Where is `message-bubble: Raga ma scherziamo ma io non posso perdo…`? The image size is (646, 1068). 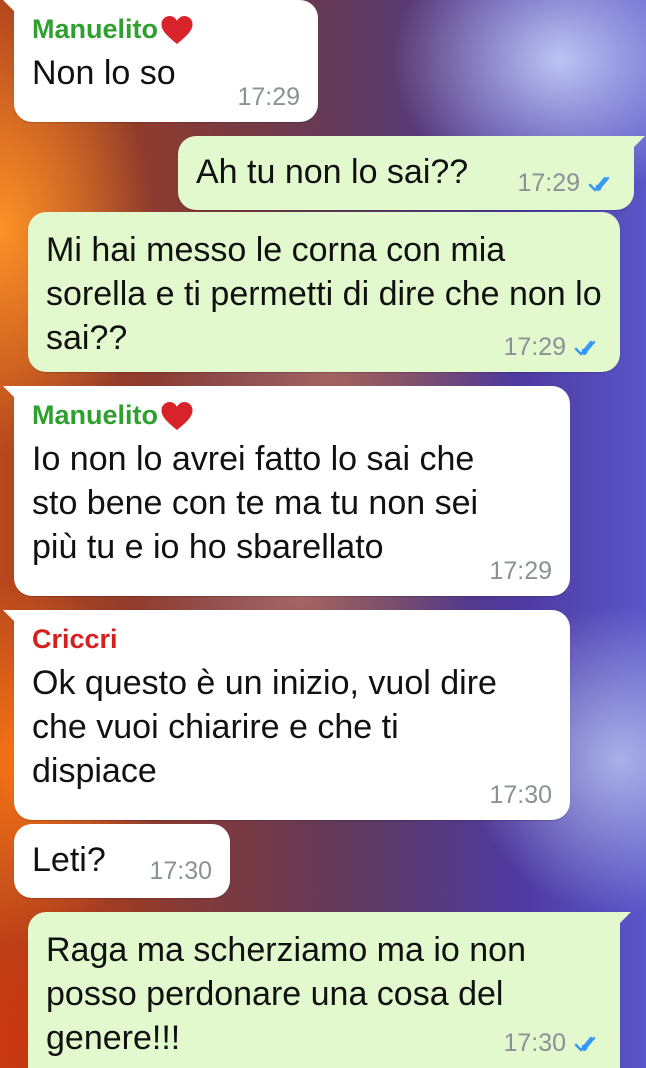 message-bubble: Raga ma scherziamo ma io non posso perdo… is located at coordinates (329, 990).